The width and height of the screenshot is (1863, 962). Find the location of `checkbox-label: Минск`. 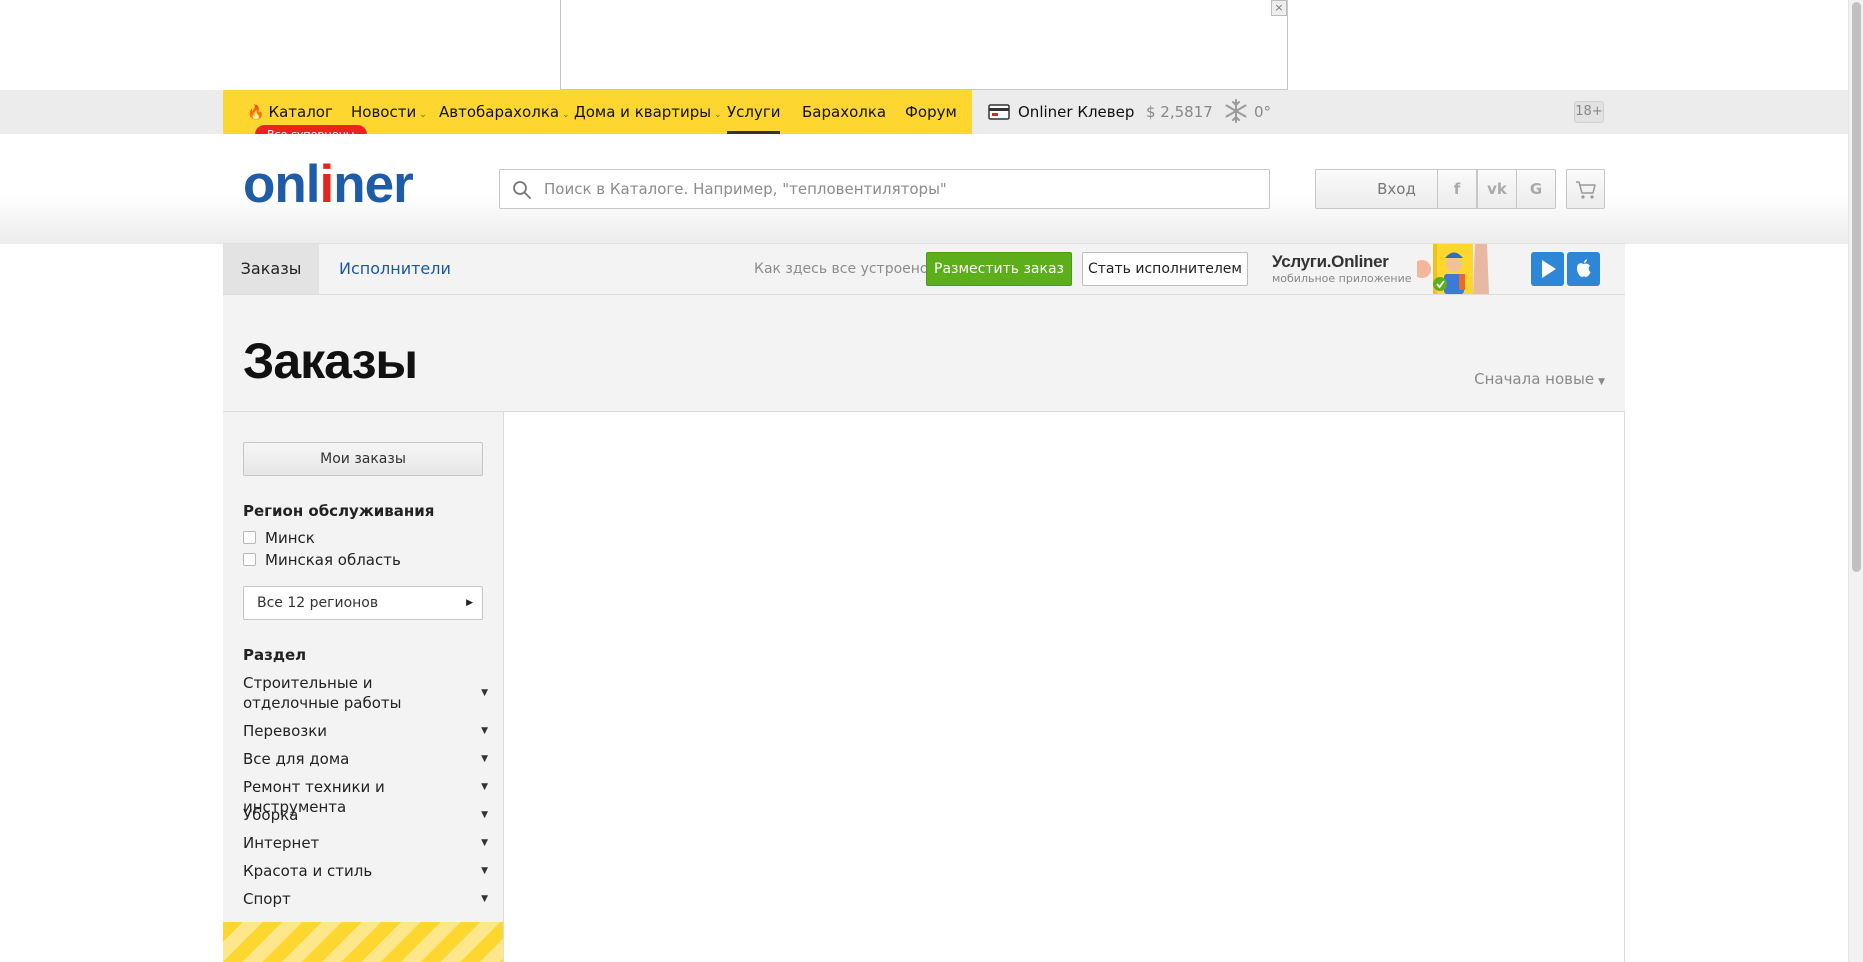

checkbox-label: Минск is located at coordinates (290, 538).